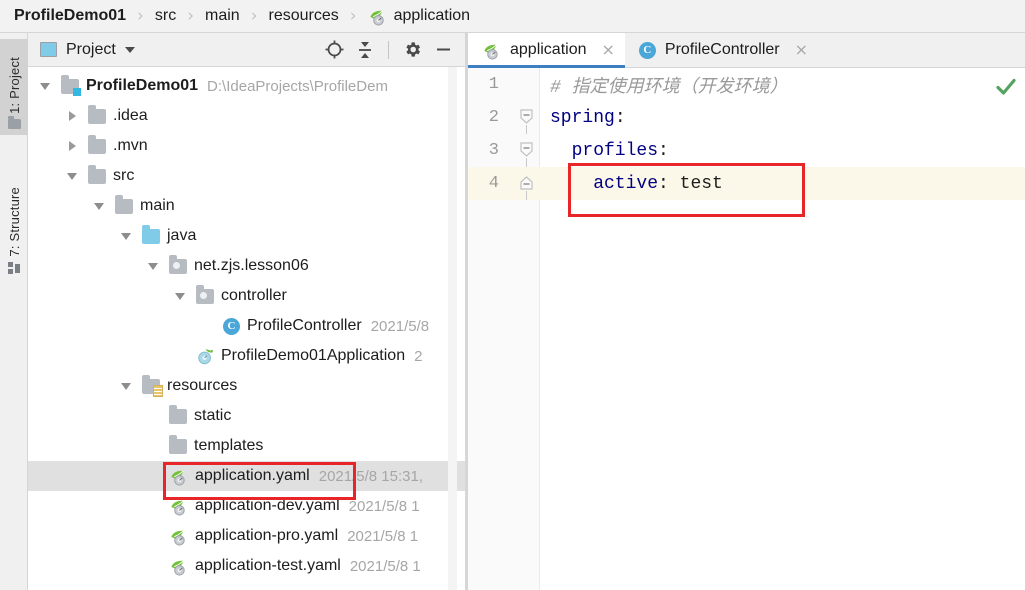 The height and width of the screenshot is (590, 1025). What do you see at coordinates (246, 176) in the screenshot?
I see `tree-node-src: src` at bounding box center [246, 176].